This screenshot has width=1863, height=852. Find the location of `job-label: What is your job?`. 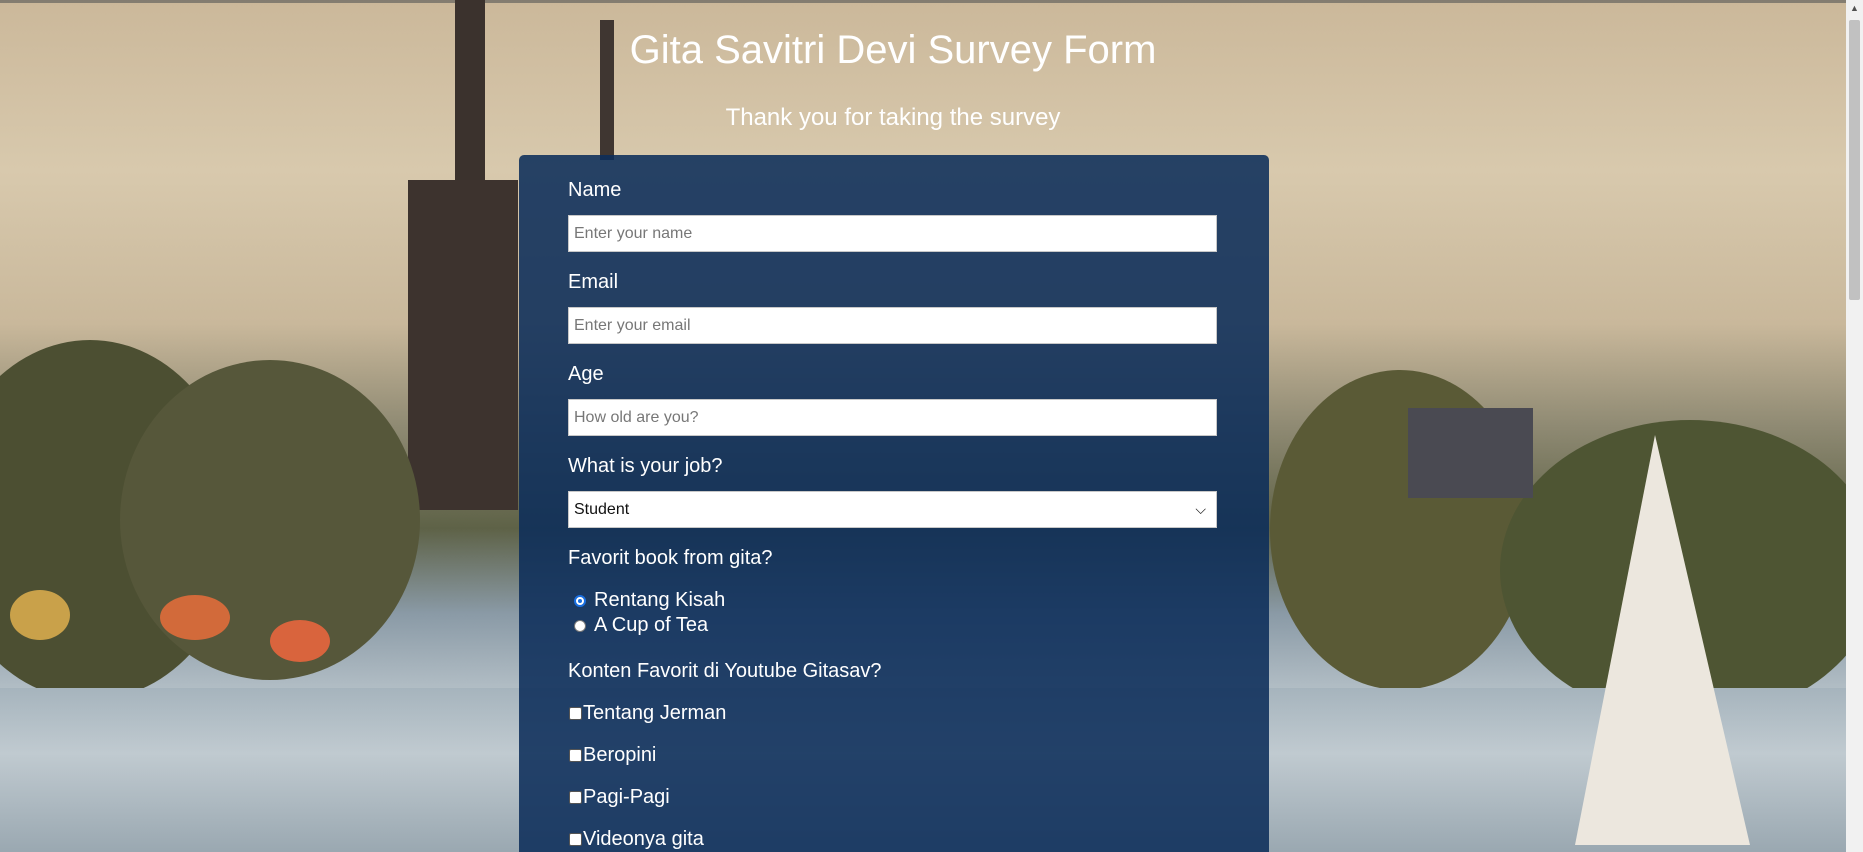

job-label: What is your job? is located at coordinates (645, 466).